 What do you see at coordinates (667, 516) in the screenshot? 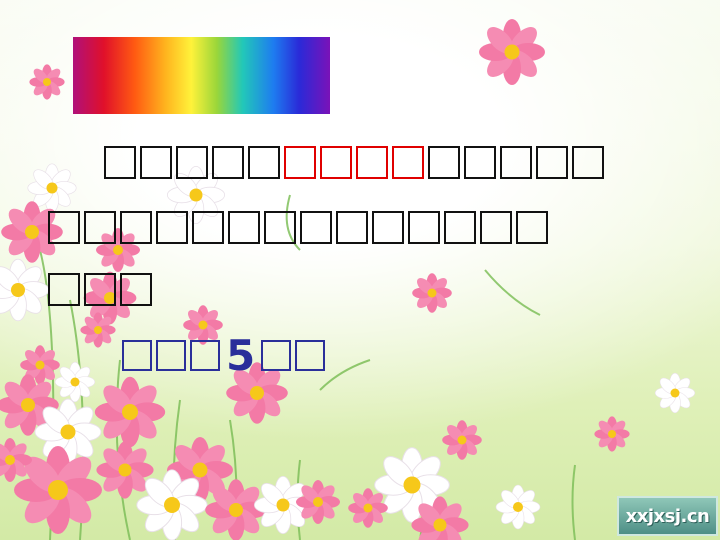
I see `watermark-logo: xxjxsj.cn` at bounding box center [667, 516].